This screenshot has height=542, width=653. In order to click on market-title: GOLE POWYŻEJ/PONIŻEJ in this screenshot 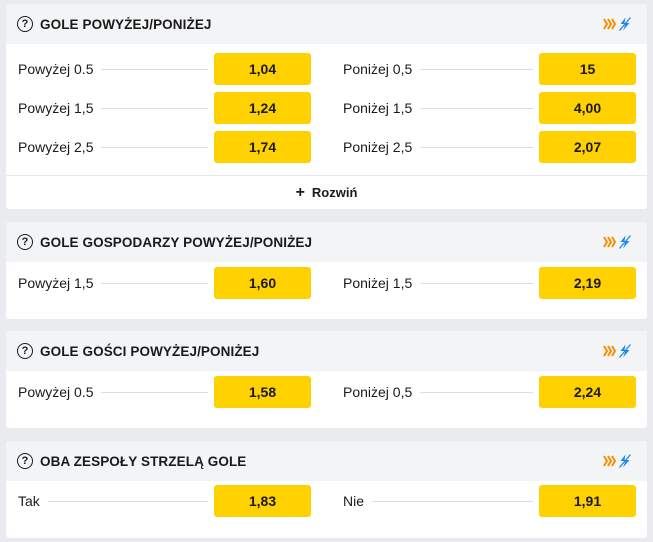, I will do `click(126, 24)`.